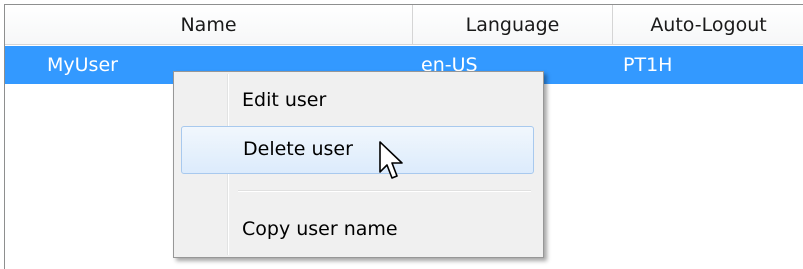  Describe the element at coordinates (209, 25) in the screenshot. I see `column-header-name: Name` at that location.